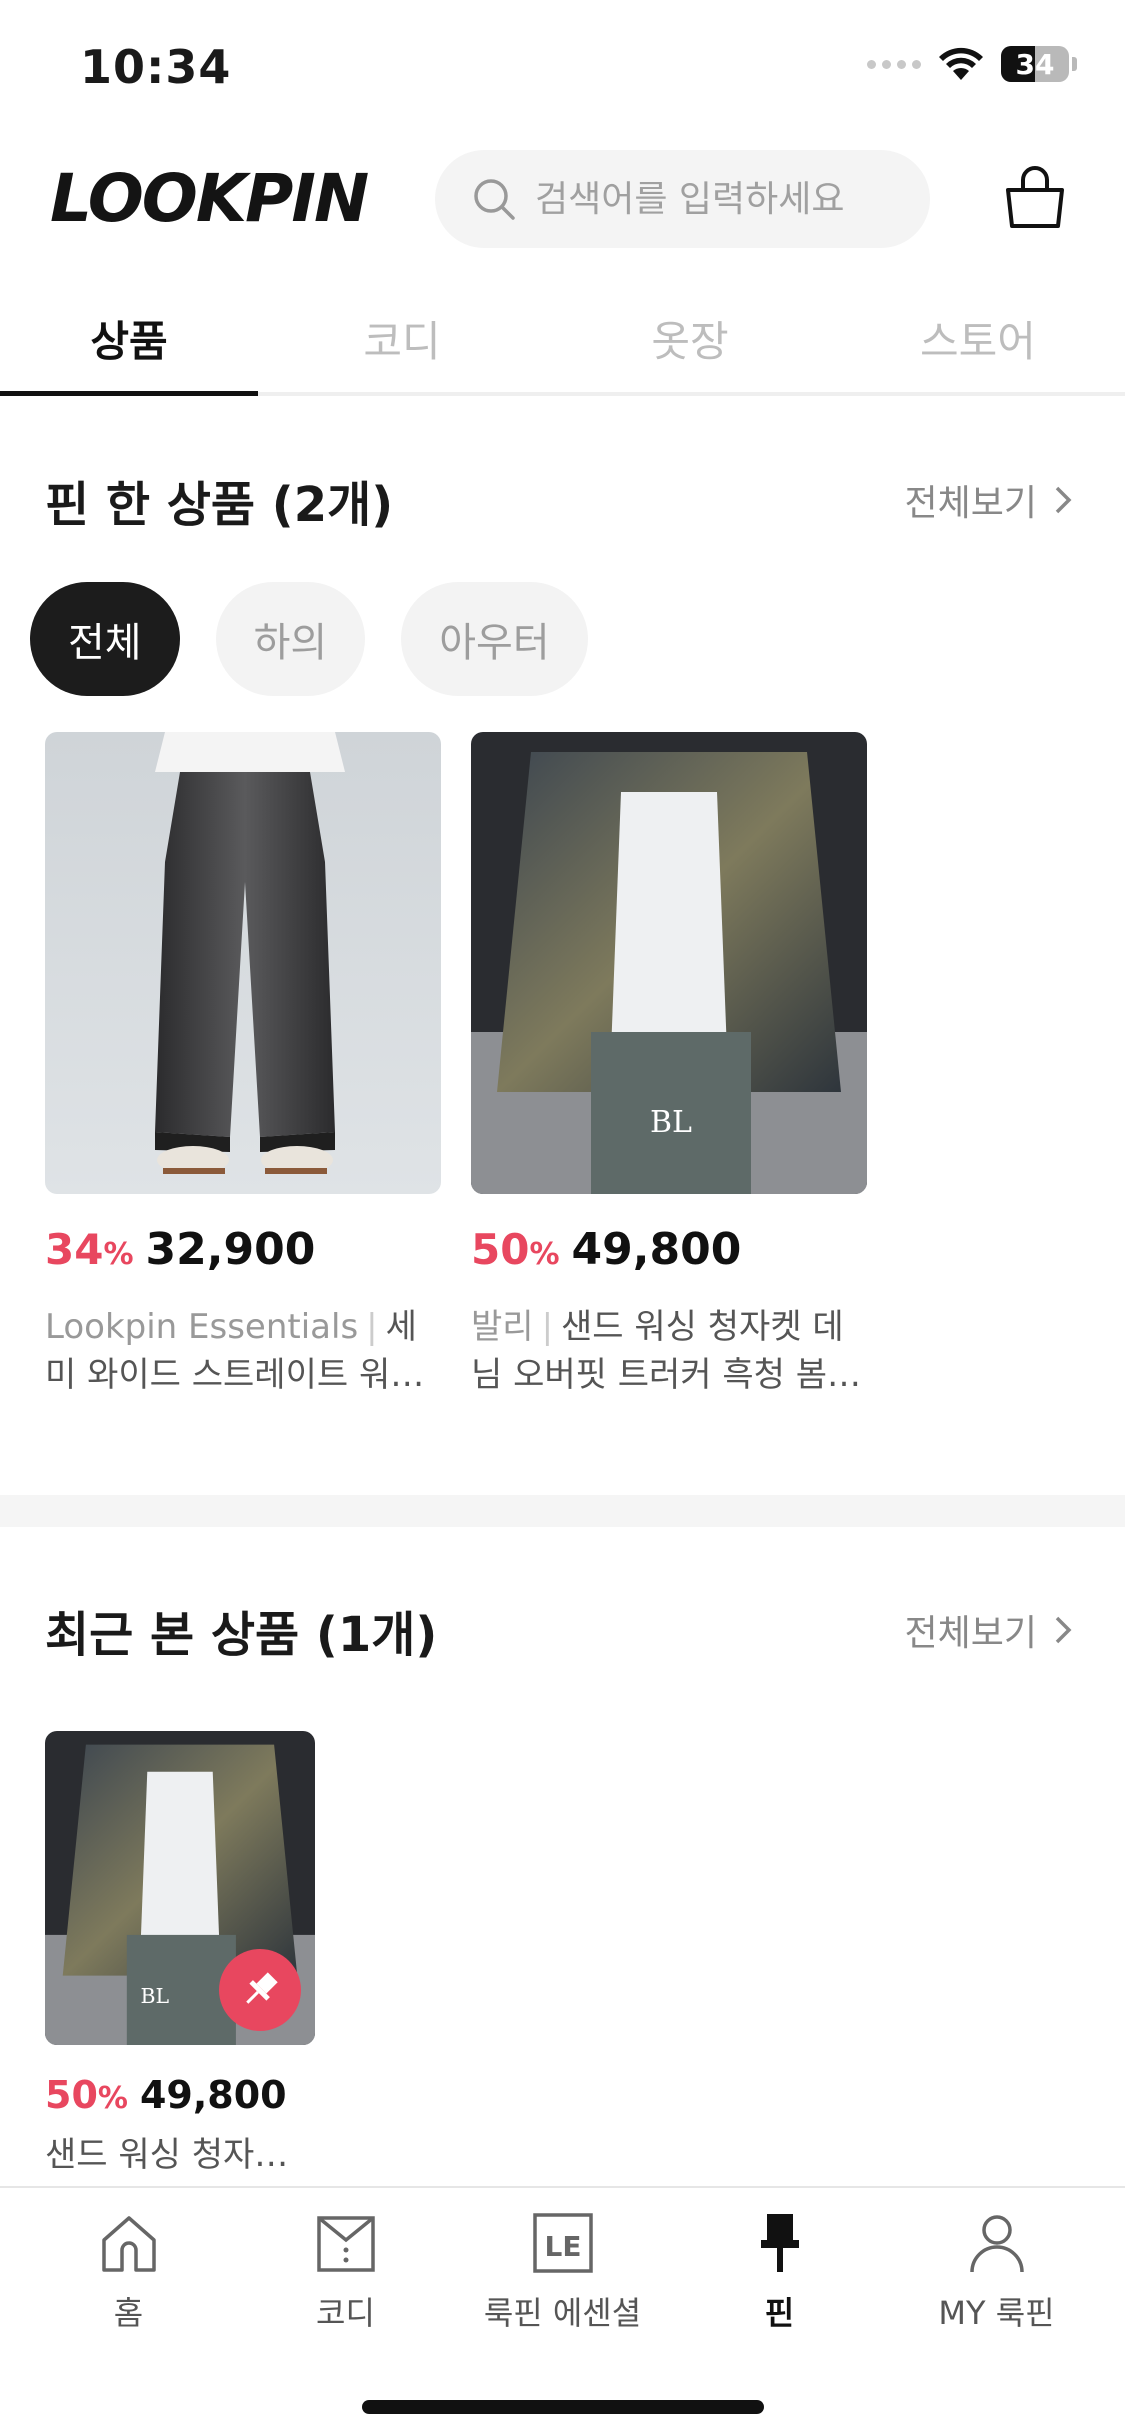 The height and width of the screenshot is (2436, 1125). Describe the element at coordinates (562, 70) in the screenshot. I see `status-bar: 10:34 34` at that location.